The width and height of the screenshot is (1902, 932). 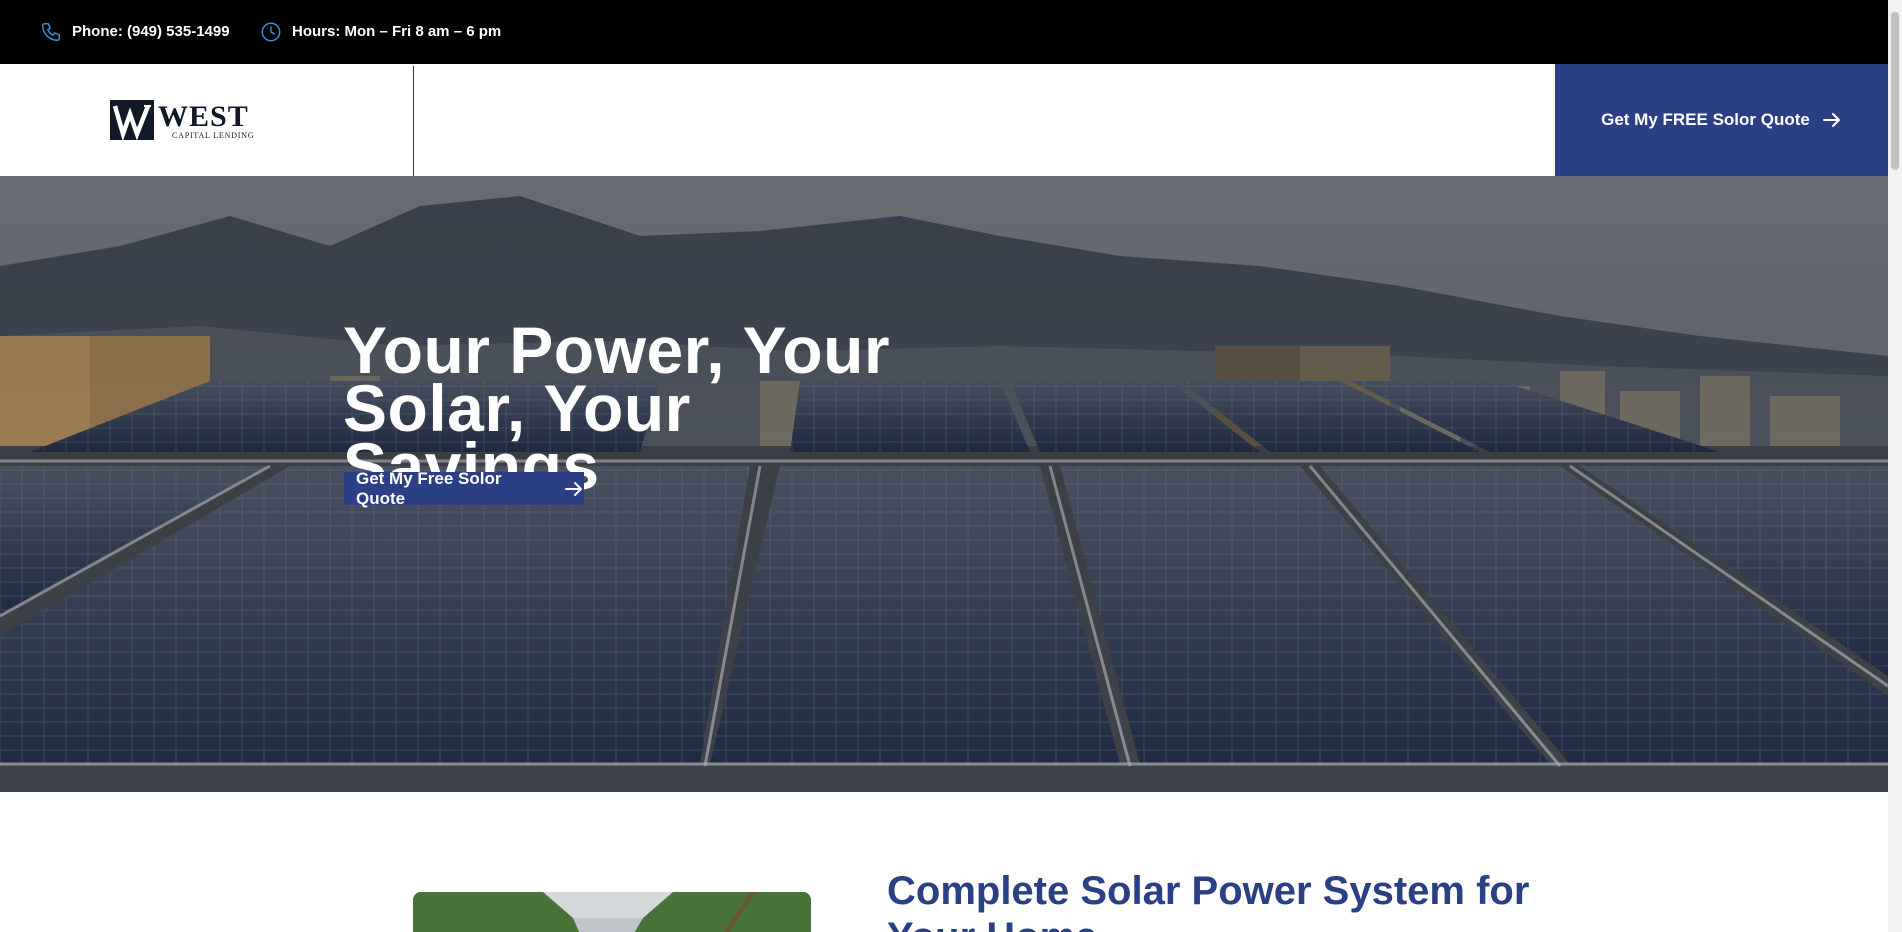 I want to click on phone-contact: Phone: (949) 535-1499, so click(x=135, y=32).